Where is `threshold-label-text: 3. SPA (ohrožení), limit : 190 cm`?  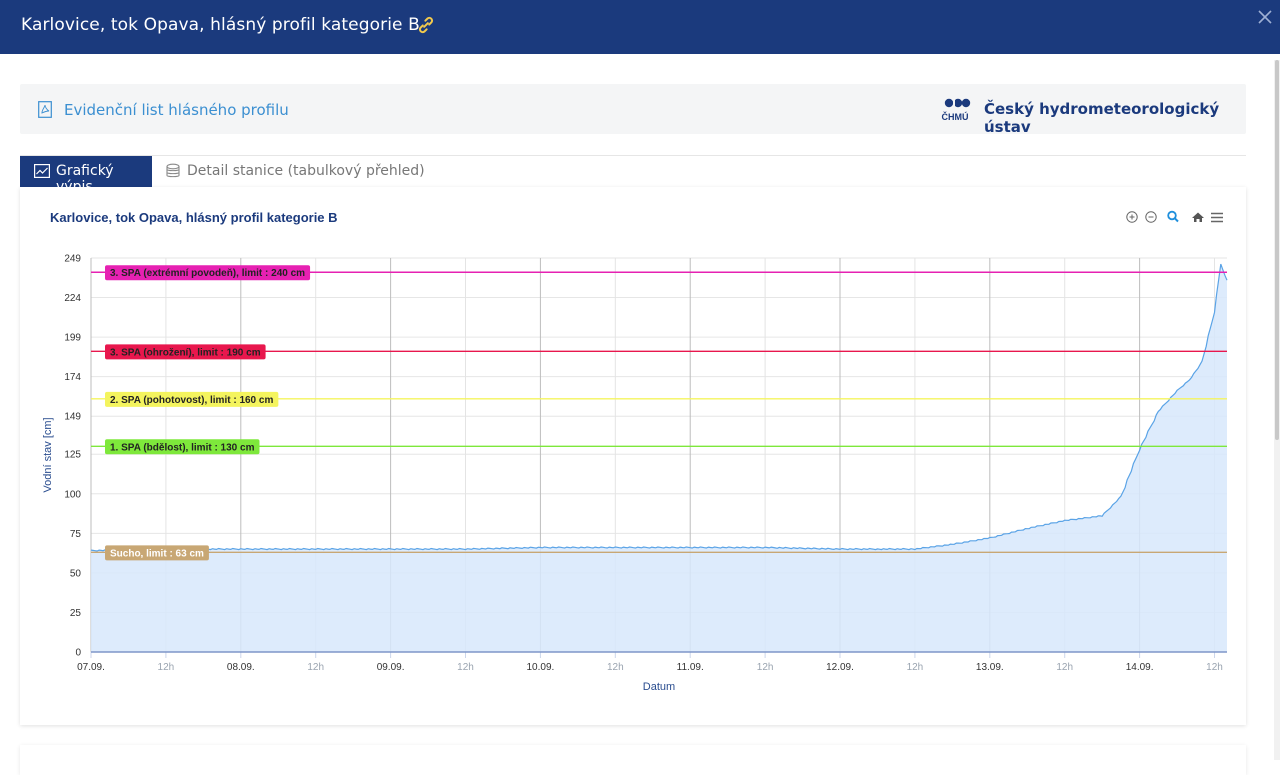 threshold-label-text: 3. SPA (ohrožení), limit : 190 cm is located at coordinates (185, 352).